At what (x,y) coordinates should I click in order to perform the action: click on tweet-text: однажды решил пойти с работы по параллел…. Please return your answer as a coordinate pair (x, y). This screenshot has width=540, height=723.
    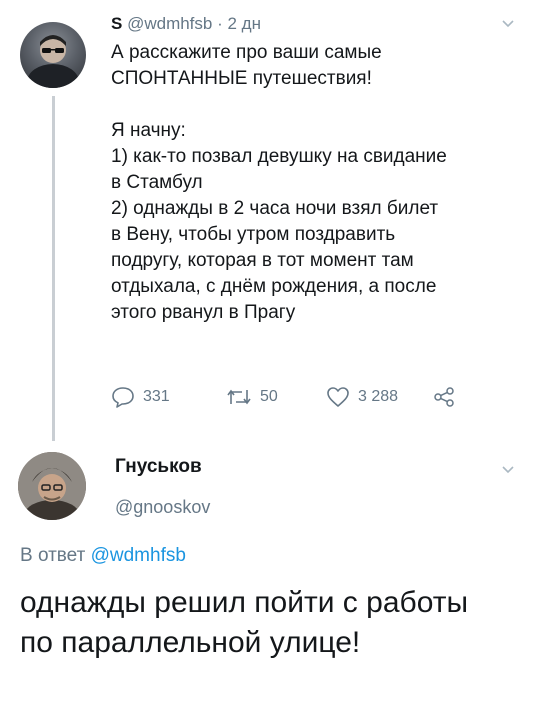
    Looking at the image, I should click on (244, 622).